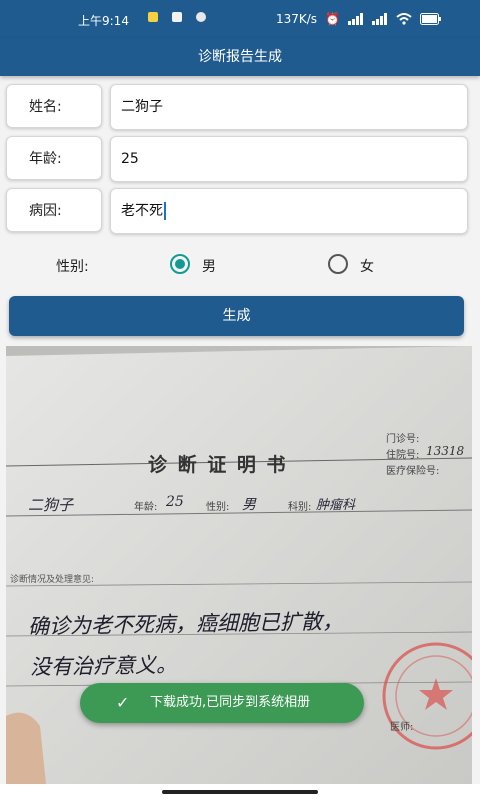 The width and height of the screenshot is (480, 800). I want to click on gender-group: 性别: 男 女, so click(240, 265).